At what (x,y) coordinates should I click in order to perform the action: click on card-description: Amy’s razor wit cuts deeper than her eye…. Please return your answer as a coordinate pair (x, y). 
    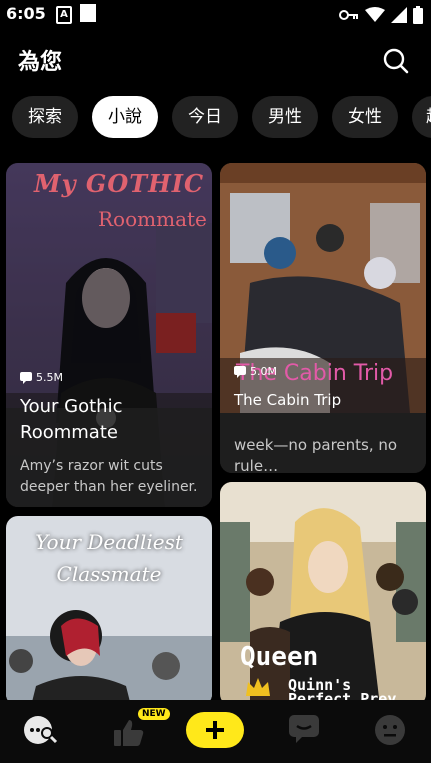
    Looking at the image, I should click on (109, 482).